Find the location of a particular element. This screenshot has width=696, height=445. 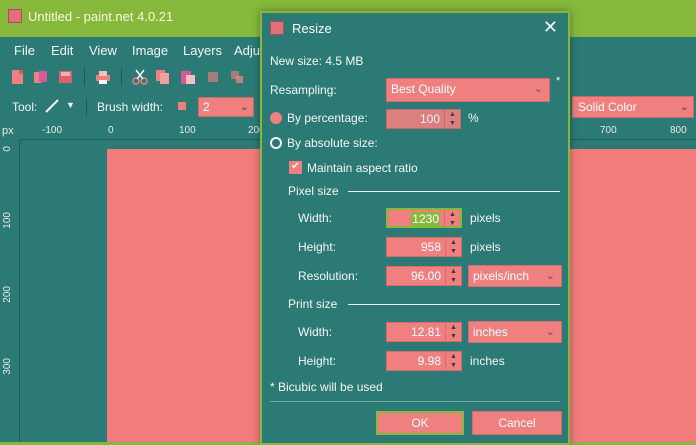

print-height-input: 9.98 ▲ ▼ is located at coordinates (424, 361).